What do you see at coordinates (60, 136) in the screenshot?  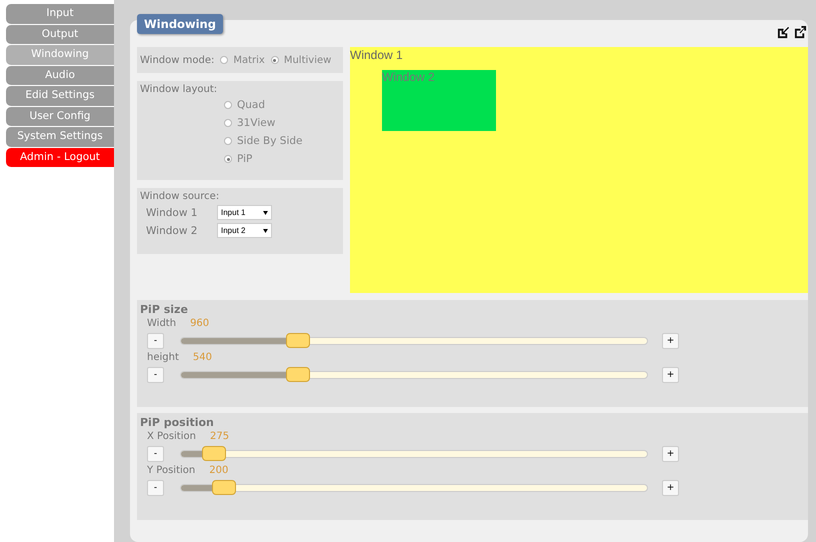 I see `sidebar-item: System Settings` at bounding box center [60, 136].